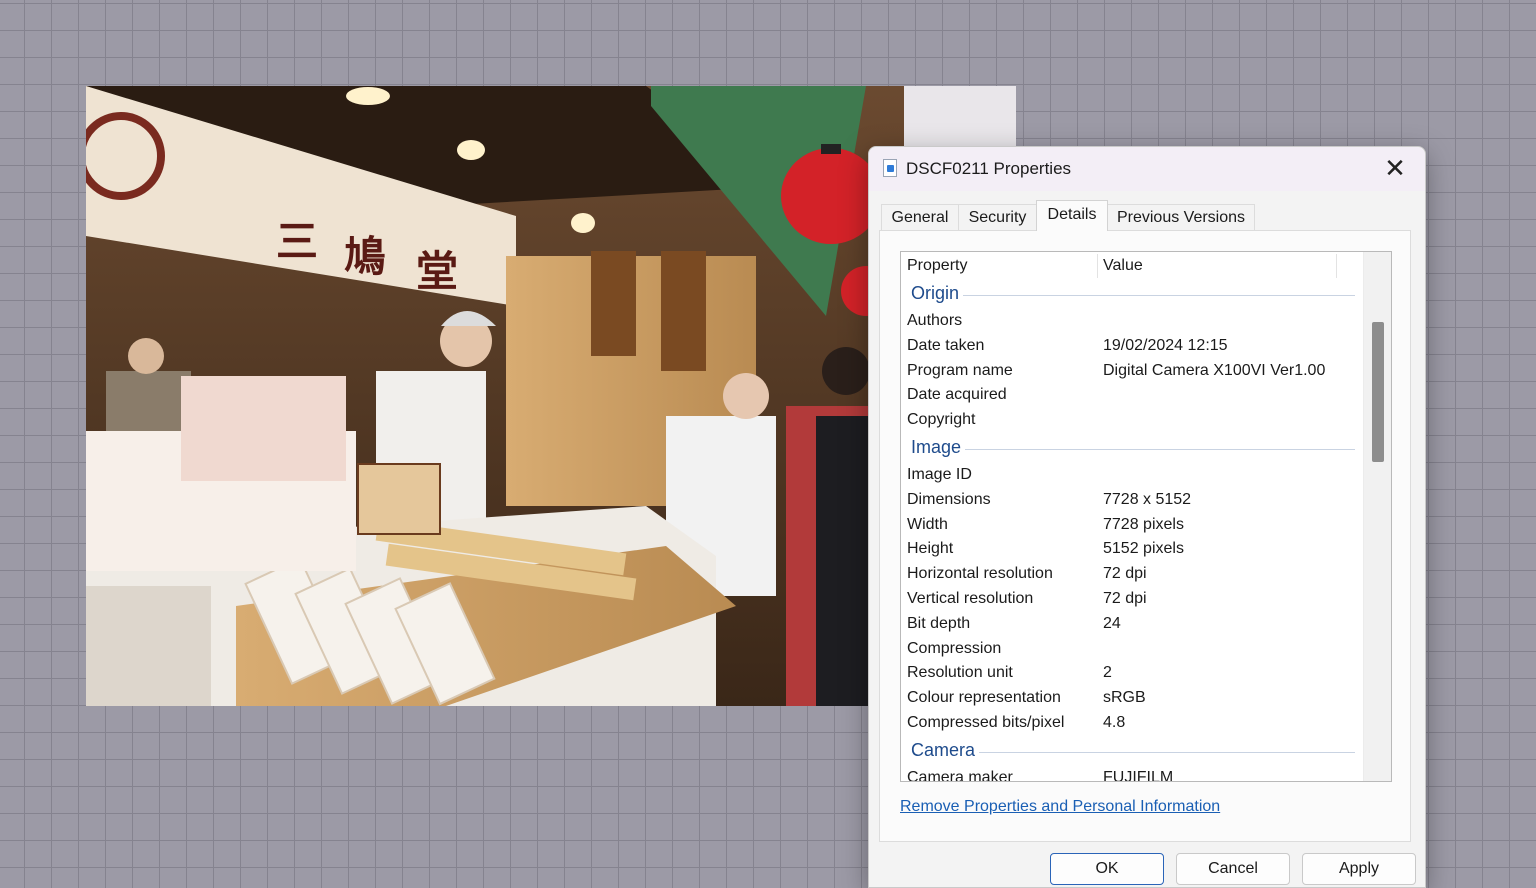 Image resolution: width=1536 pixels, height=888 pixels. What do you see at coordinates (960, 775) in the screenshot?
I see `property-name: Camera maker` at bounding box center [960, 775].